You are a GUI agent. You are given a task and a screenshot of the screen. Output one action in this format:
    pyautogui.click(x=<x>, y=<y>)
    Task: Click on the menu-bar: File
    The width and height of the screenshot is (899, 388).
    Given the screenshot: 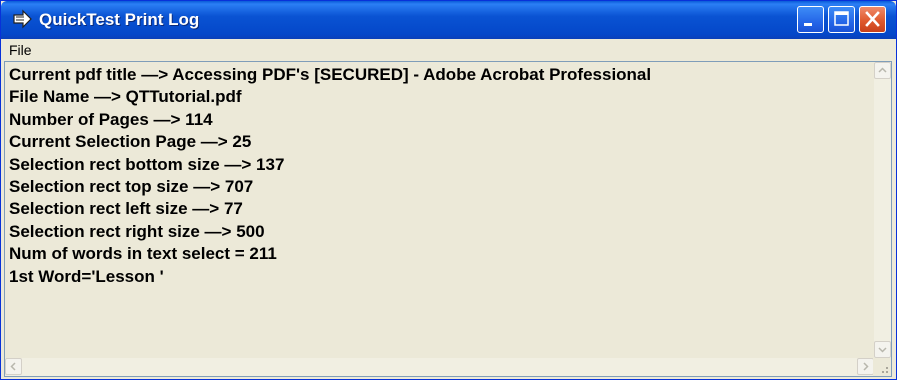 What is the action you would take?
    pyautogui.click(x=448, y=50)
    